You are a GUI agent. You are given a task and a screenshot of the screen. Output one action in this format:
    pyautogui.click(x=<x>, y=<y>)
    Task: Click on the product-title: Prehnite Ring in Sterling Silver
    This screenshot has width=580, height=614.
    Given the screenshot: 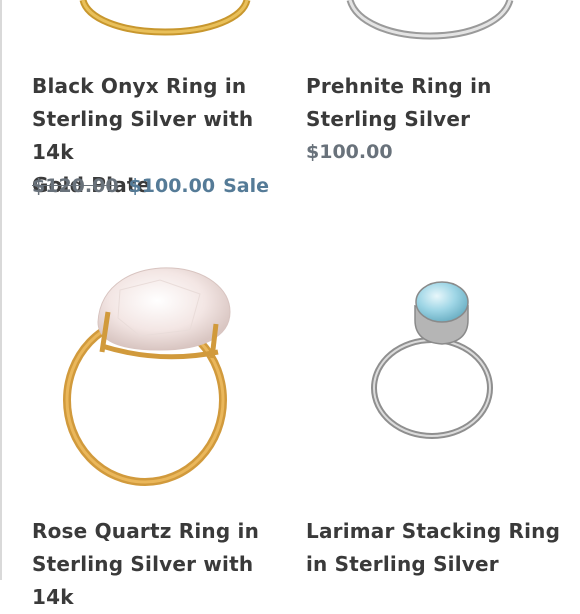 What is the action you would take?
    pyautogui.click(x=441, y=103)
    